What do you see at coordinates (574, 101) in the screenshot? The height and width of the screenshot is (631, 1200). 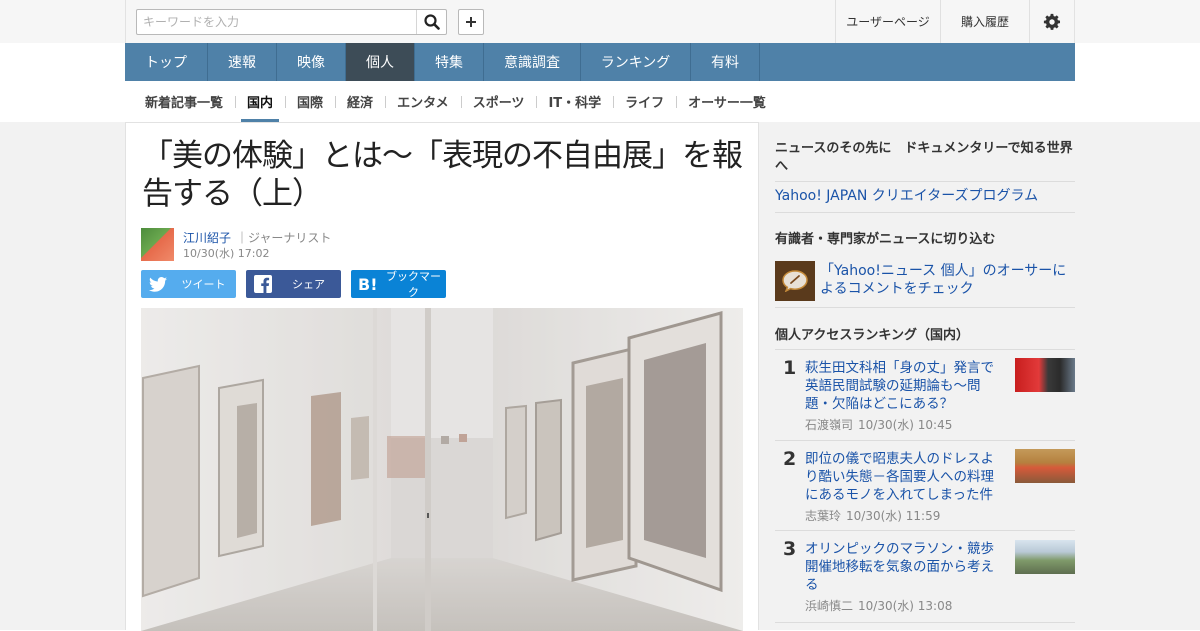 I see `subnav-it-science: IT・科学` at bounding box center [574, 101].